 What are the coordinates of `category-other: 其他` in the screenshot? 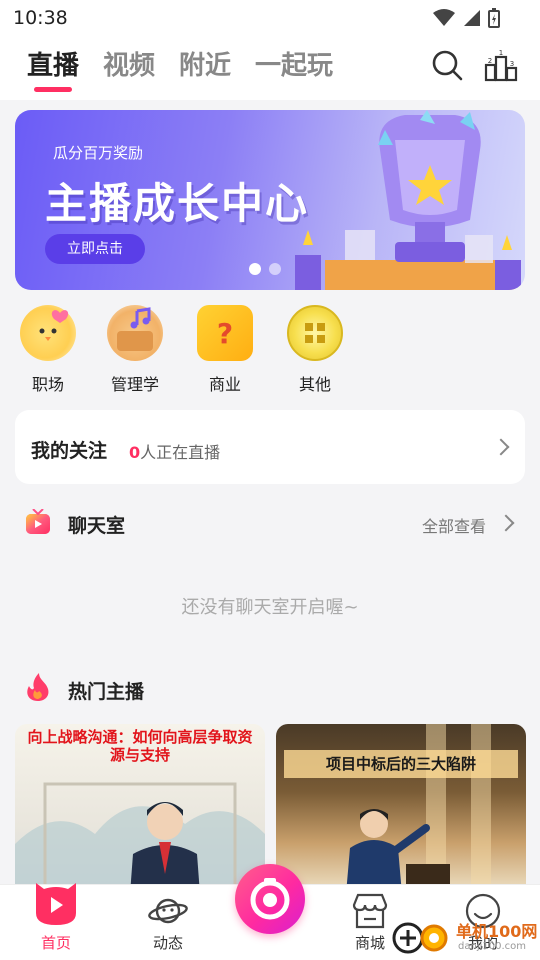 It's located at (315, 350).